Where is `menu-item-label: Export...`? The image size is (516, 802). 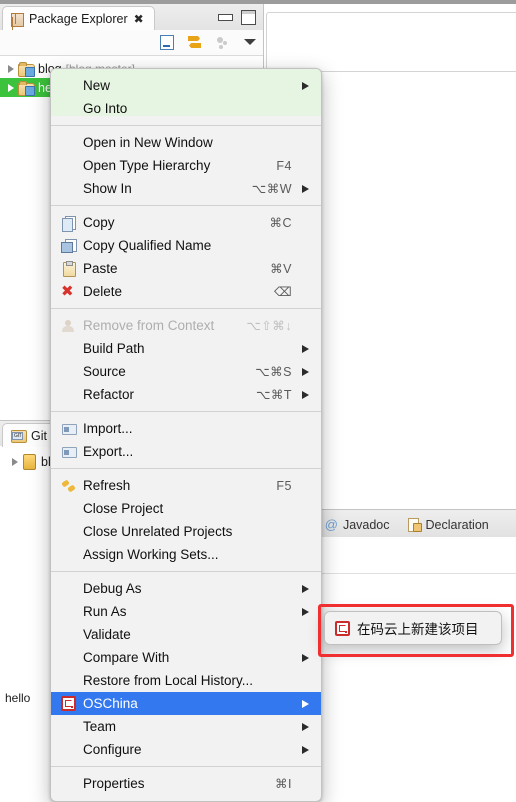
menu-item-label: Export... is located at coordinates (108, 451).